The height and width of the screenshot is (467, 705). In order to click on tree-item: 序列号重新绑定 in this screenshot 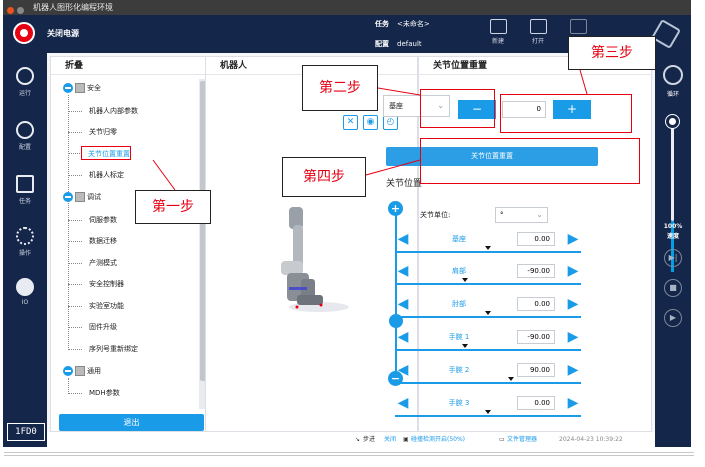, I will do `click(110, 349)`.